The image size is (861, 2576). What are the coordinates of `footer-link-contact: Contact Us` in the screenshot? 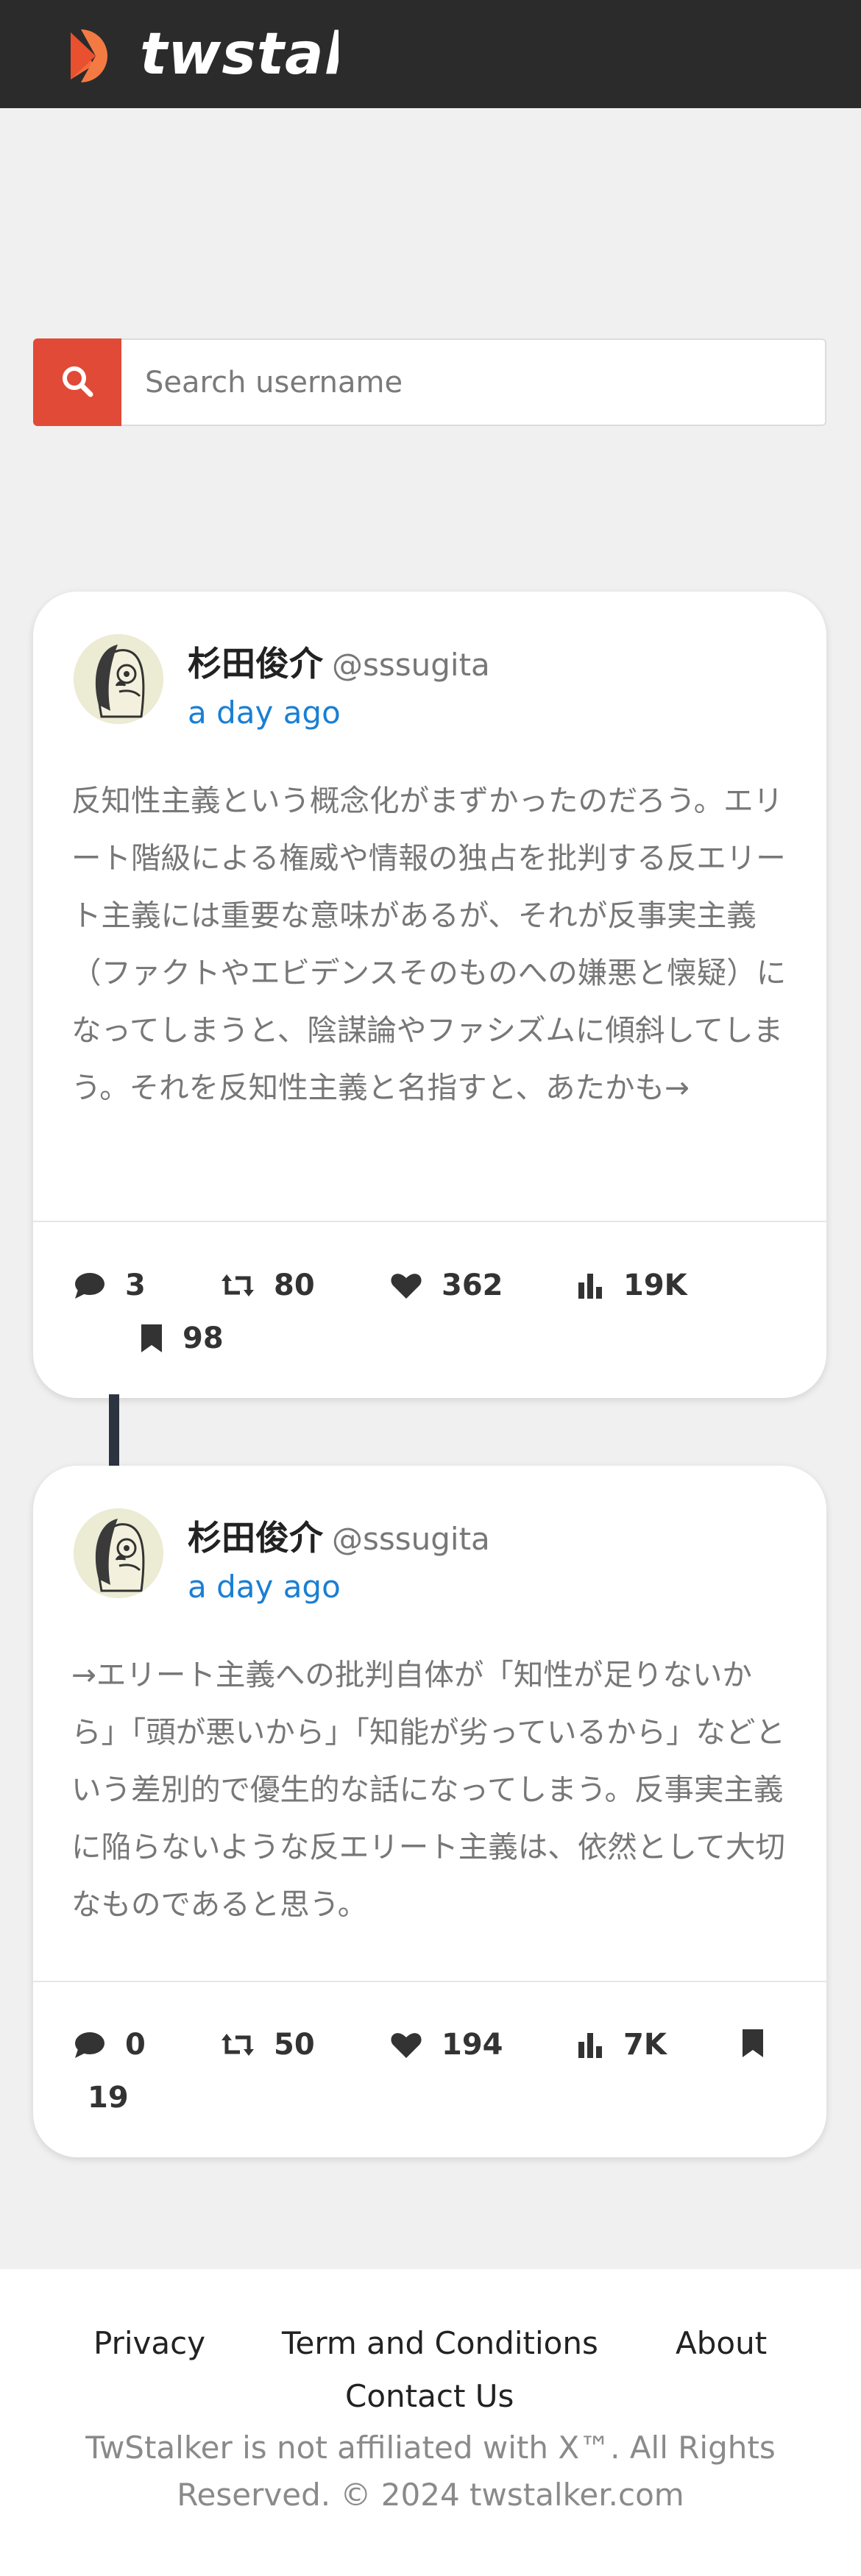 It's located at (430, 2396).